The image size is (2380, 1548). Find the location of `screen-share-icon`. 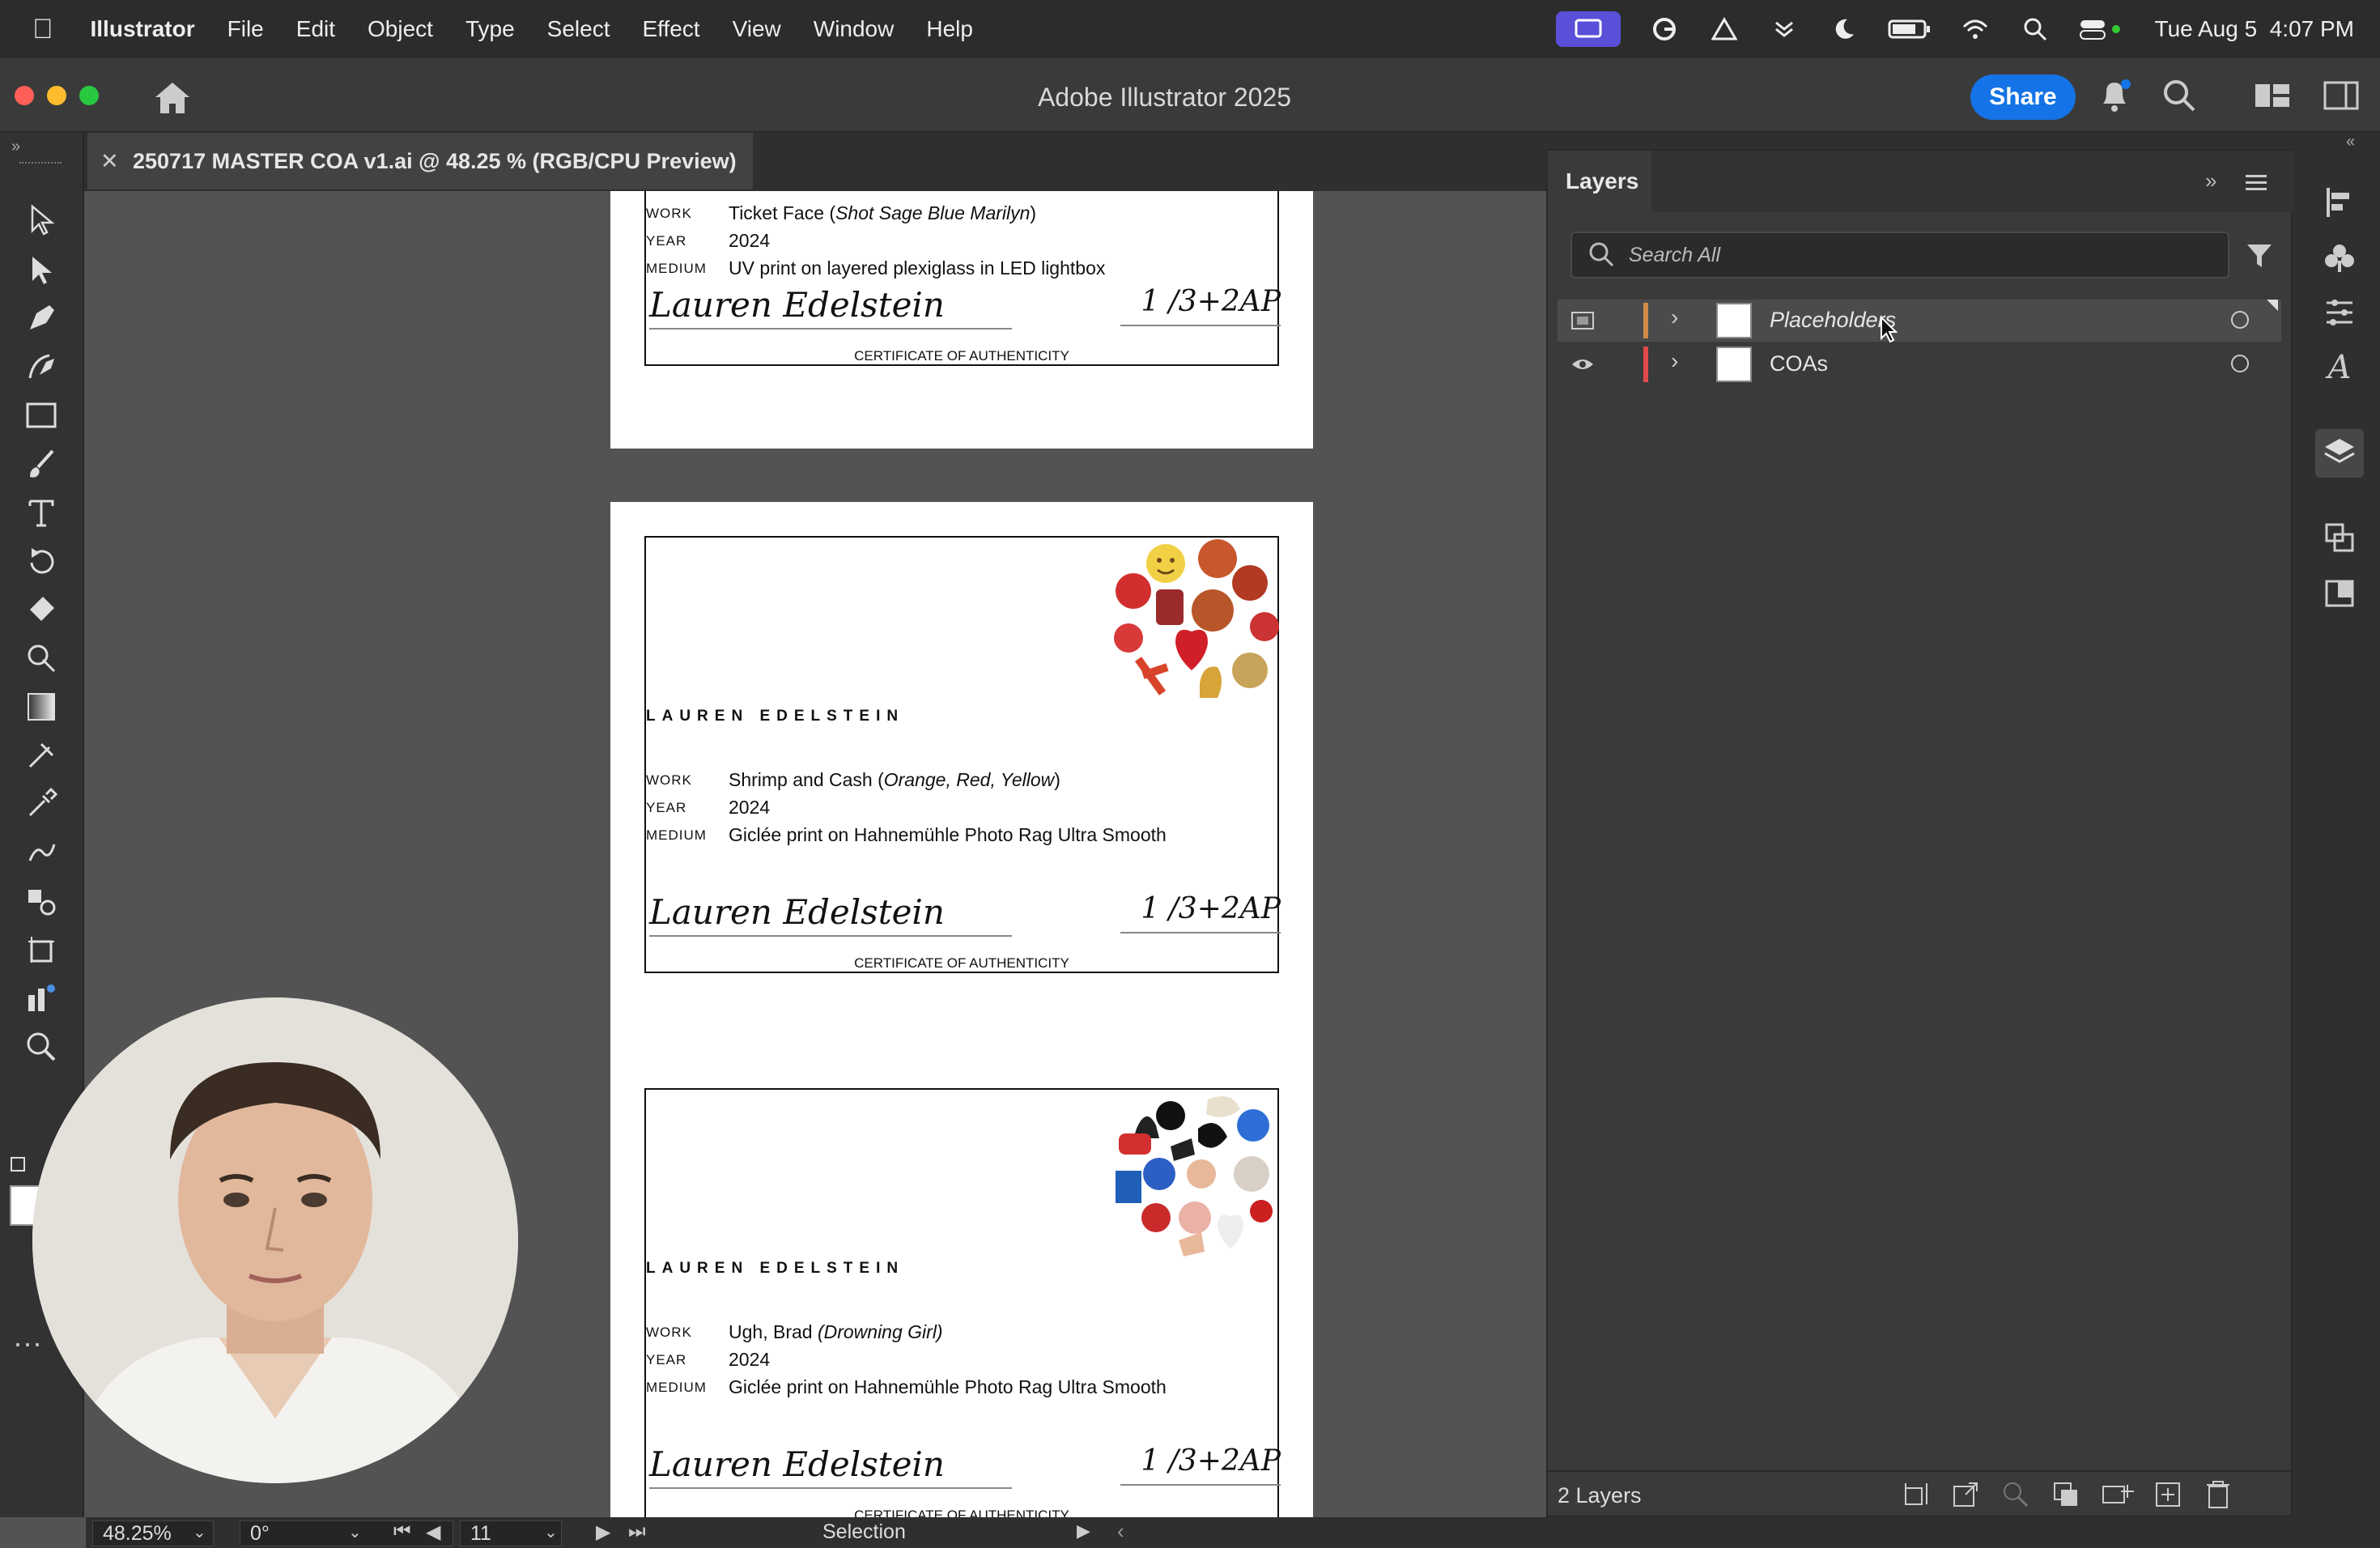

screen-share-icon is located at coordinates (1588, 29).